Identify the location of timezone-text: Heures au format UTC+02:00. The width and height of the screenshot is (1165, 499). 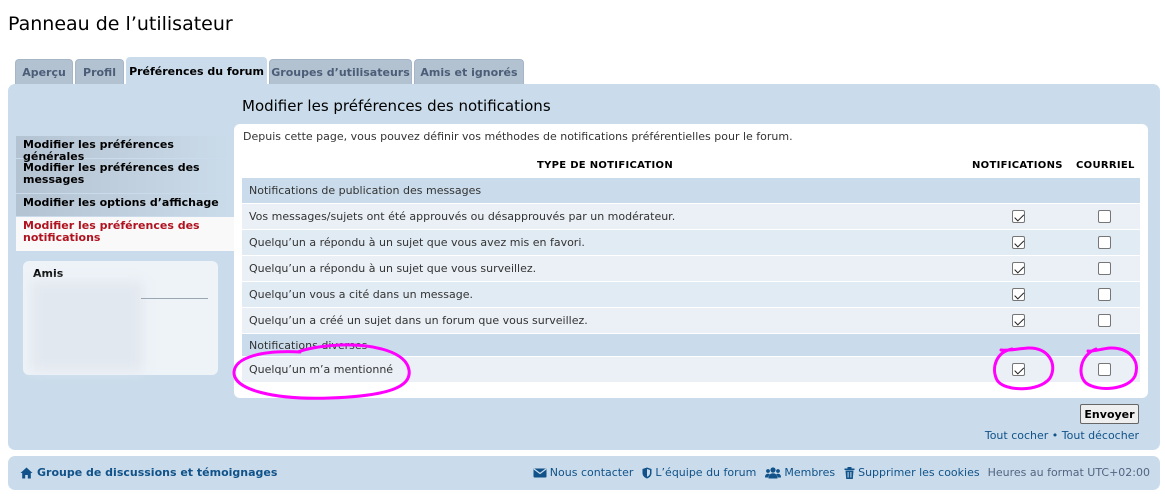
(1068, 472).